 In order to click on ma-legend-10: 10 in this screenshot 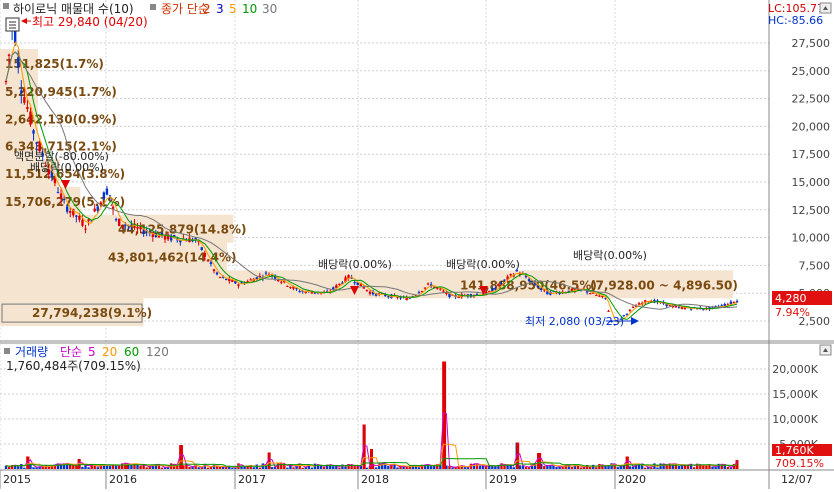, I will do `click(249, 9)`.